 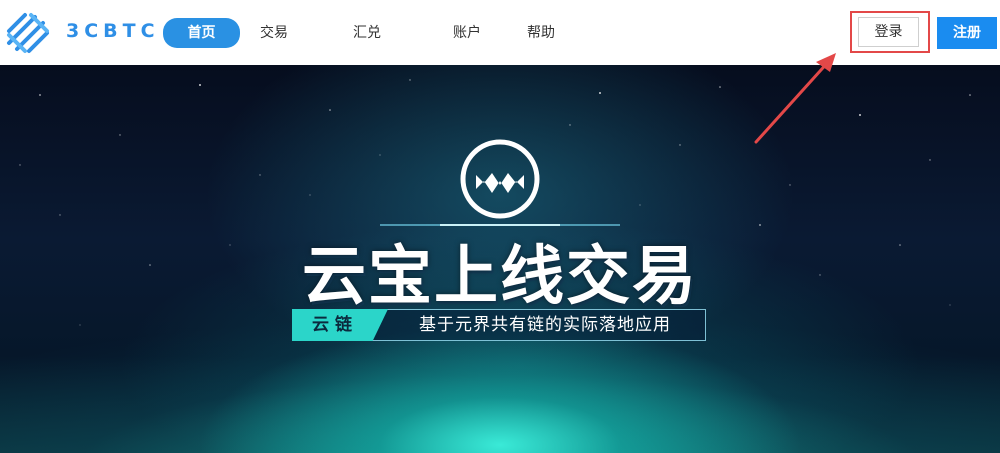 What do you see at coordinates (274, 33) in the screenshot?
I see `nav-item-trade: 交易` at bounding box center [274, 33].